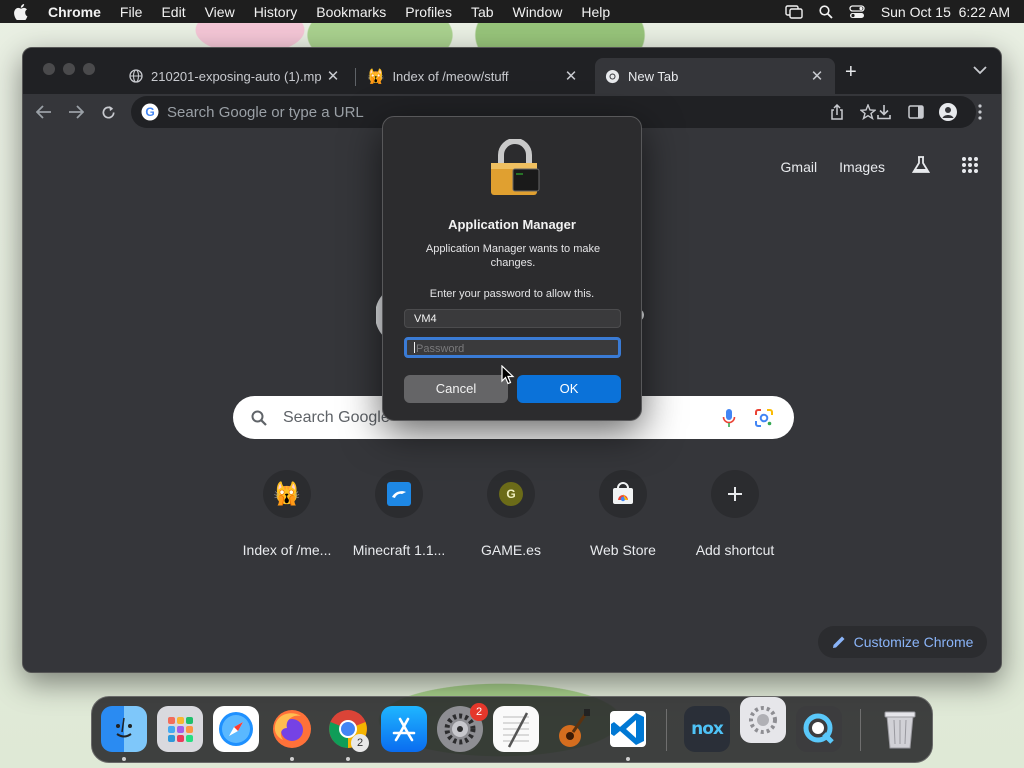 The height and width of the screenshot is (768, 1024). Describe the element at coordinates (948, 112) in the screenshot. I see `profile-avatar-icon` at that location.